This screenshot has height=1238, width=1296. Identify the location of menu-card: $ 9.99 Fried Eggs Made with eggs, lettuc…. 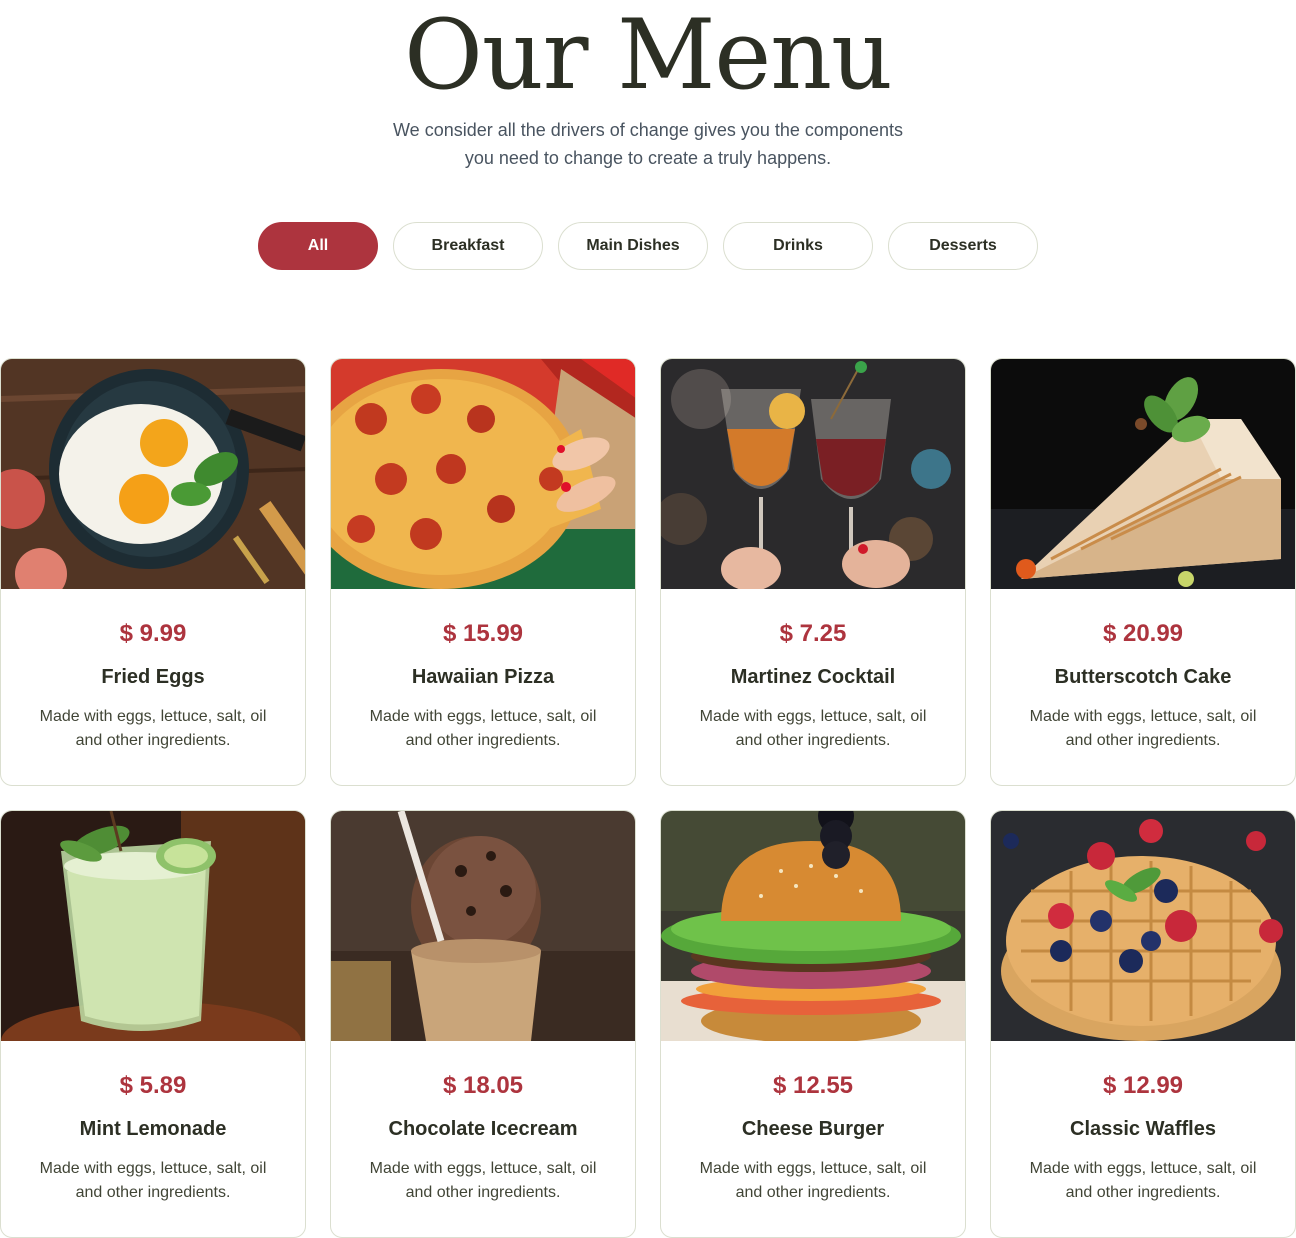
(153, 572).